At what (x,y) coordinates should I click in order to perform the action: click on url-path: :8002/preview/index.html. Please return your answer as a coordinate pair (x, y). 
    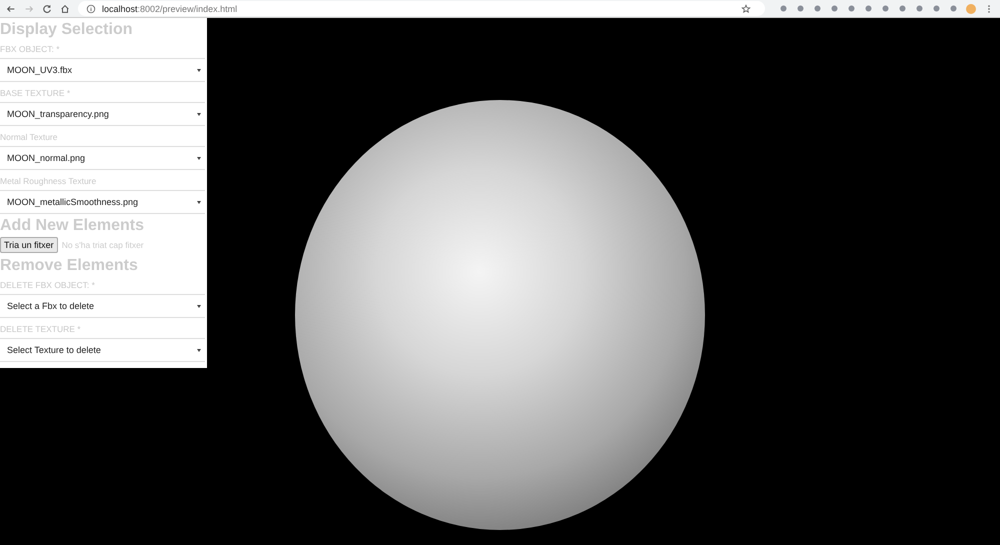
    Looking at the image, I should click on (188, 9).